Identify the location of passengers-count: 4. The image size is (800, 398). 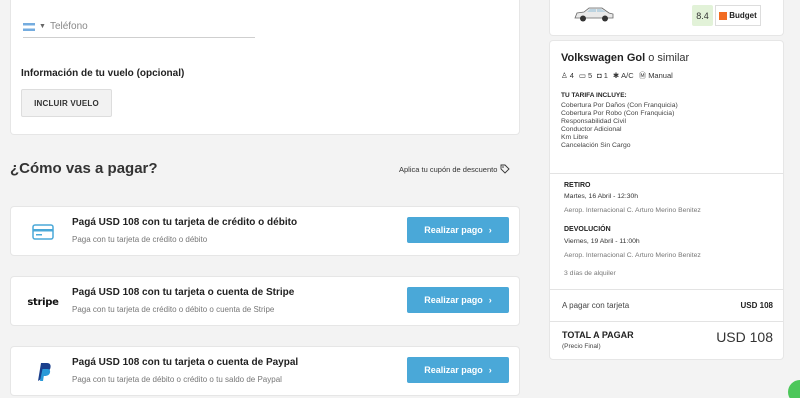
(571, 75).